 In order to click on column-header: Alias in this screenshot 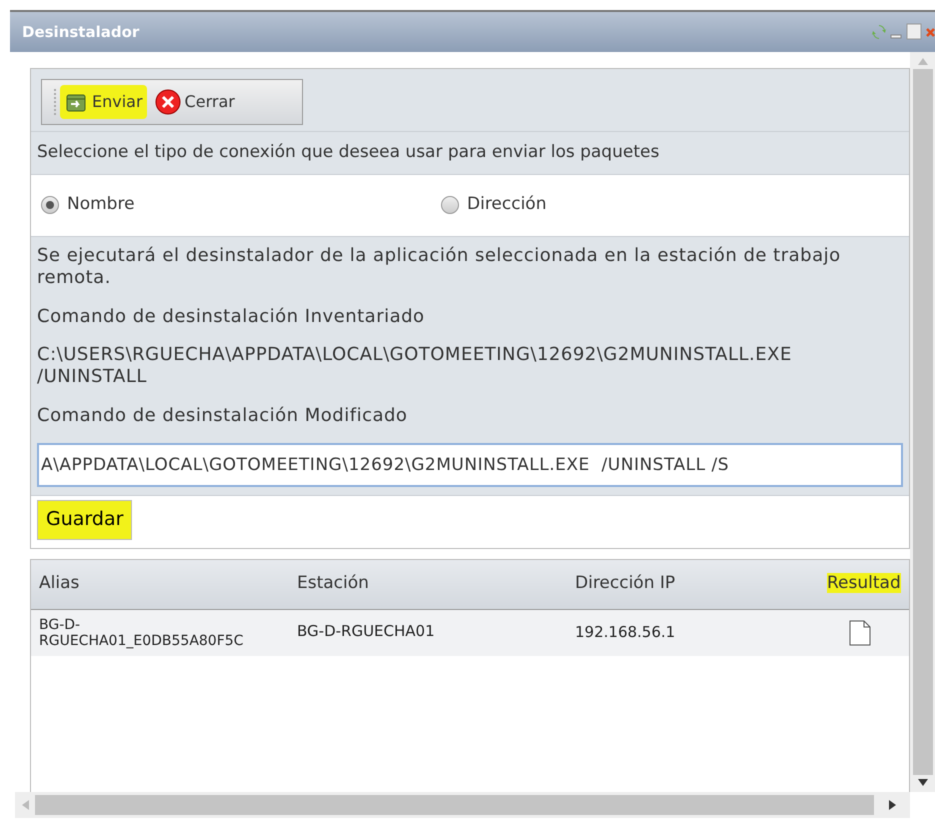, I will do `click(59, 583)`.